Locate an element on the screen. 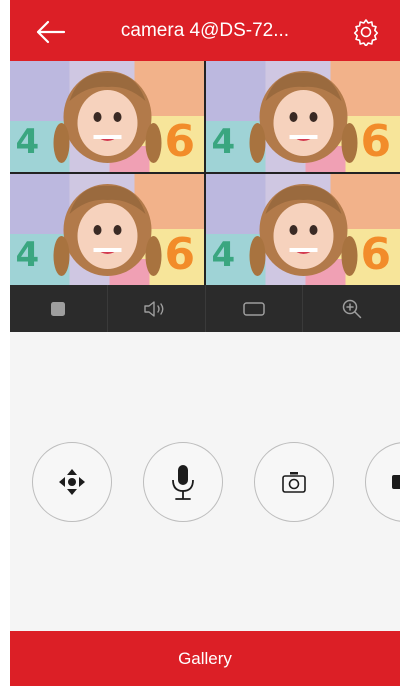  ptz-button is located at coordinates (72, 482).